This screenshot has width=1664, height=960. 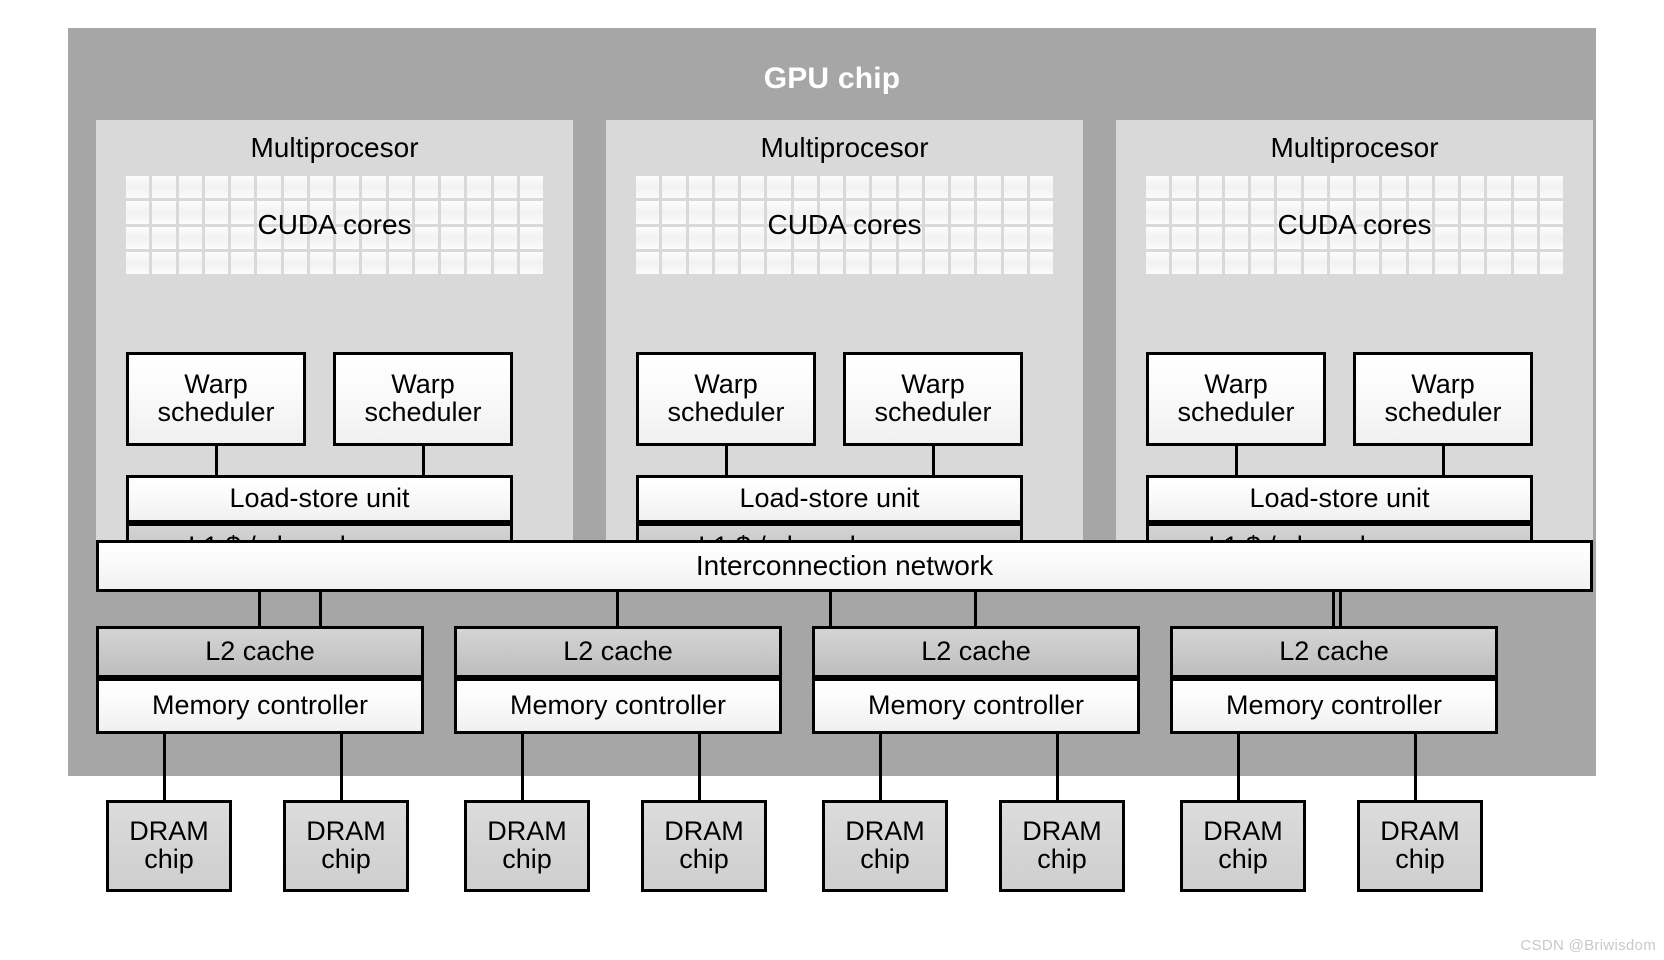 I want to click on dram-chip-2-1: DRAM chip, so click(x=1062, y=846).